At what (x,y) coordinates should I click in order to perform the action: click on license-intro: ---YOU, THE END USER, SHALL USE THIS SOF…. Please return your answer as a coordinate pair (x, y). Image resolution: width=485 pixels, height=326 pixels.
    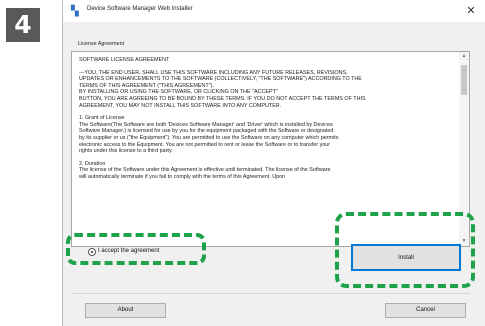
    Looking at the image, I should click on (268, 90).